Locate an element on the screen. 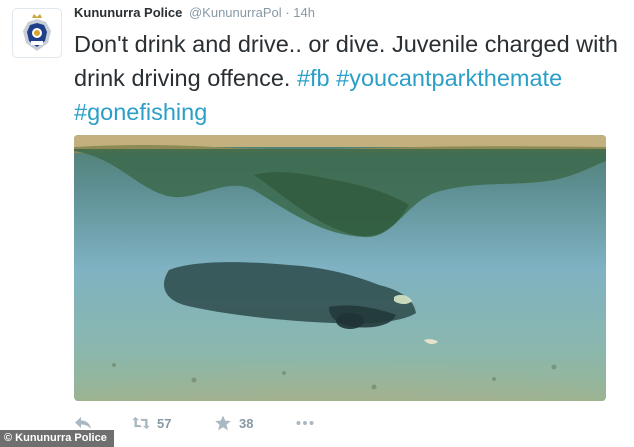  hashtag-youcantparkthemate: #youcantparkthemate is located at coordinates (449, 78).